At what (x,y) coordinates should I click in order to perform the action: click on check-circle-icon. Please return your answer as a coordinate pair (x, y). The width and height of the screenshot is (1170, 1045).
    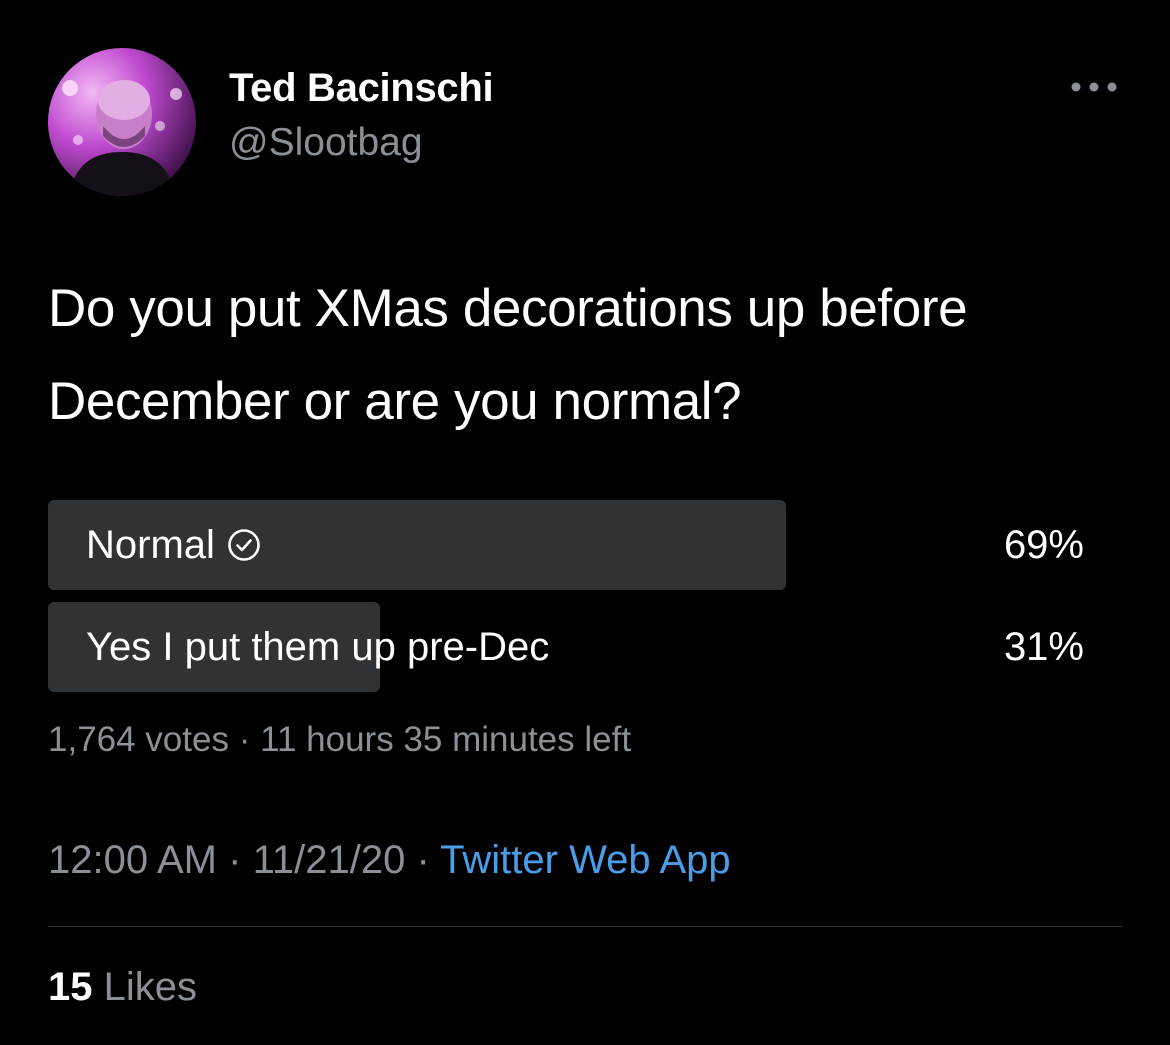
    Looking at the image, I should click on (244, 545).